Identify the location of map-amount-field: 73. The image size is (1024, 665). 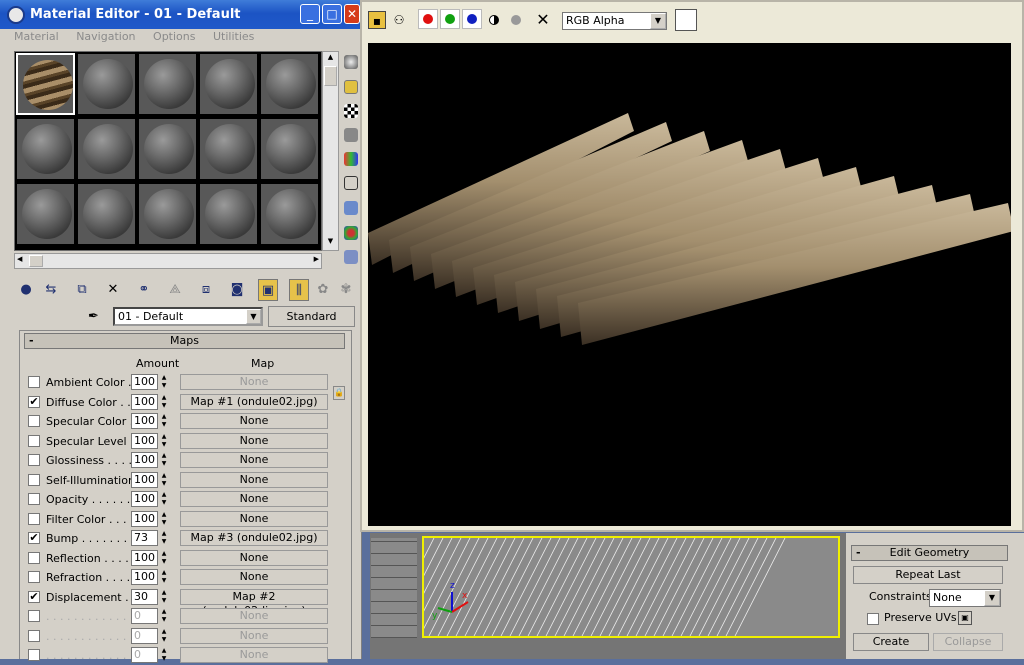
(144, 538).